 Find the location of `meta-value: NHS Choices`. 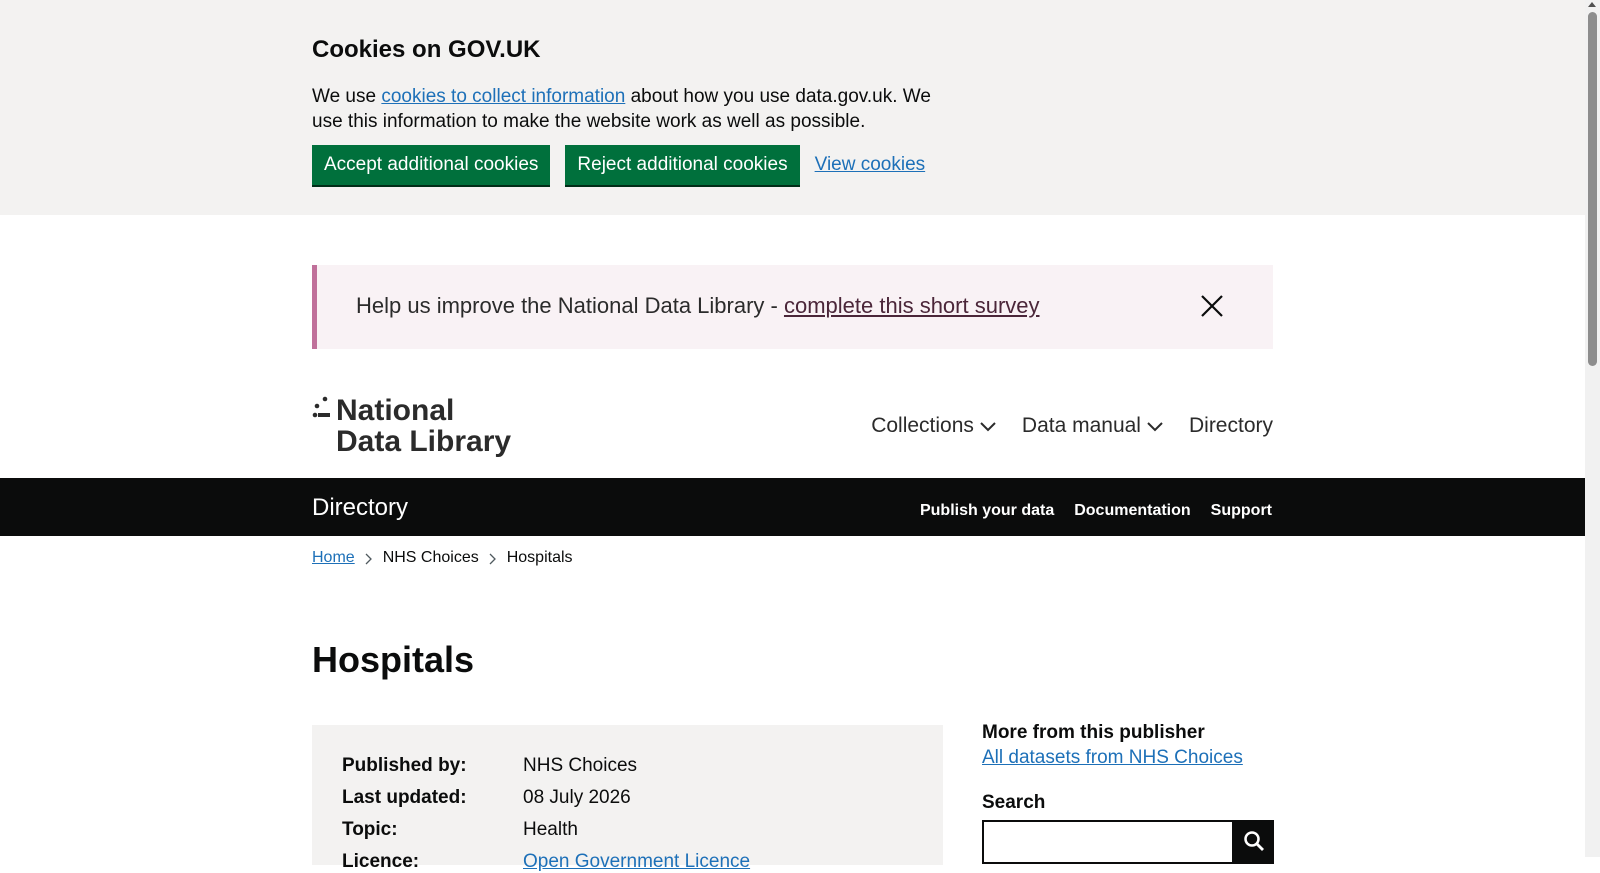

meta-value: NHS Choices is located at coordinates (580, 765).